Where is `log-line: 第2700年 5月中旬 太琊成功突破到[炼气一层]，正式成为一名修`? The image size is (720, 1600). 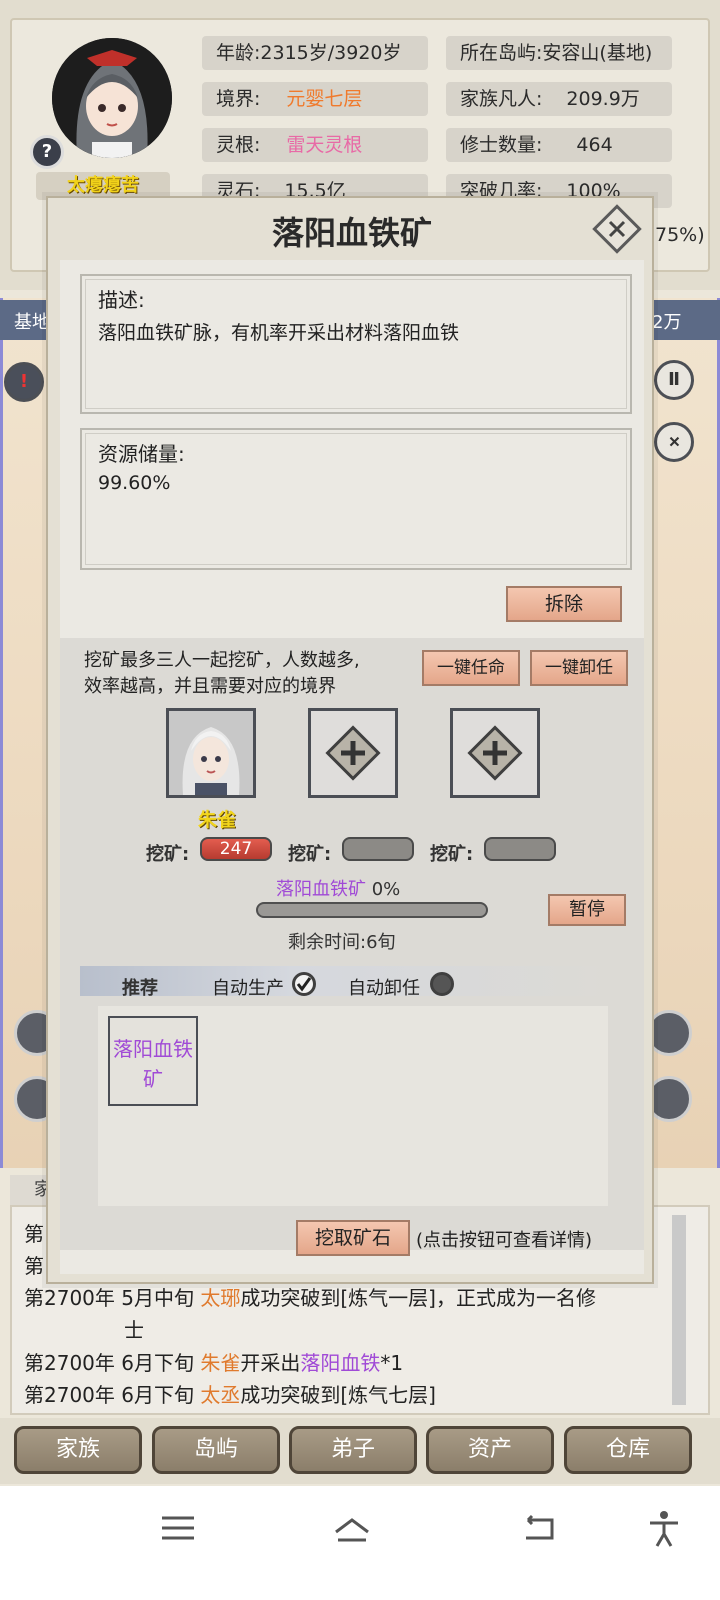 log-line: 第2700年 5月中旬 太琊成功突破到[炼气一层]，正式成为一名修 is located at coordinates (310, 1298).